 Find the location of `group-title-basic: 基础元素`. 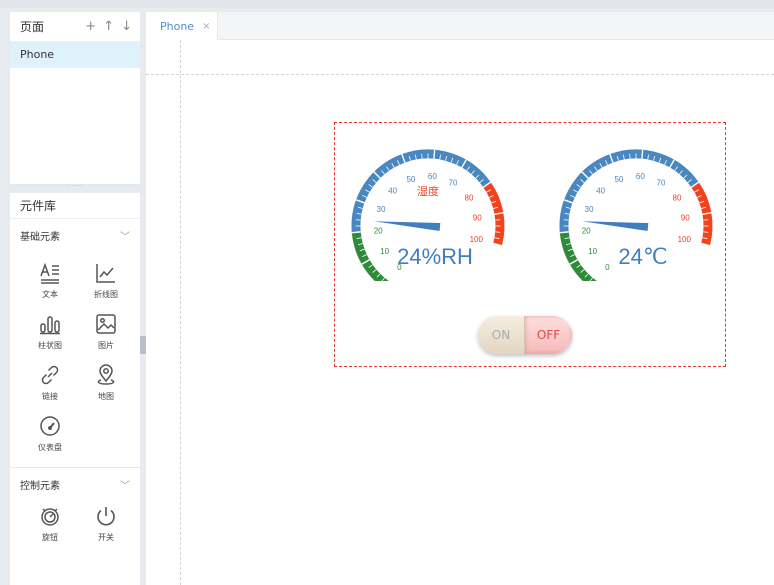

group-title-basic: 基础元素 is located at coordinates (40, 237).